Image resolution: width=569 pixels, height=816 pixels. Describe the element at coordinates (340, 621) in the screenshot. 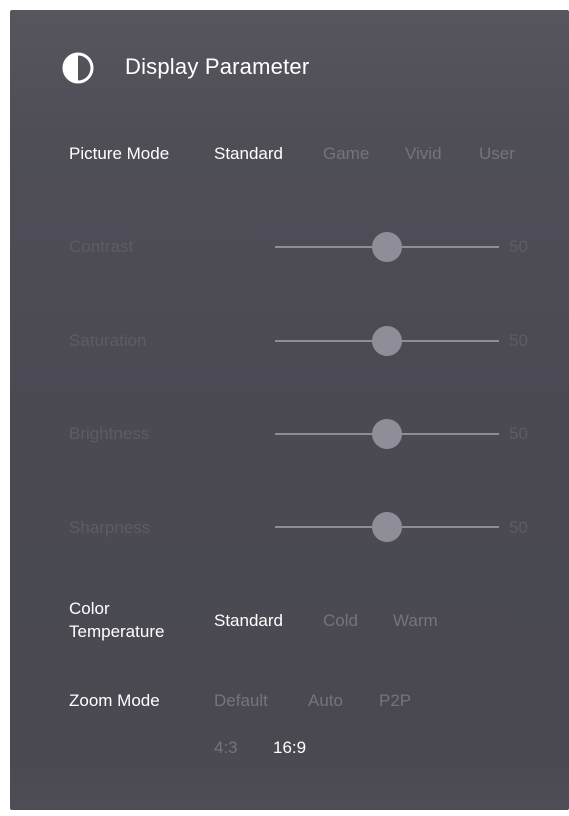

I see `color-temp-option-cold: Cold` at that location.